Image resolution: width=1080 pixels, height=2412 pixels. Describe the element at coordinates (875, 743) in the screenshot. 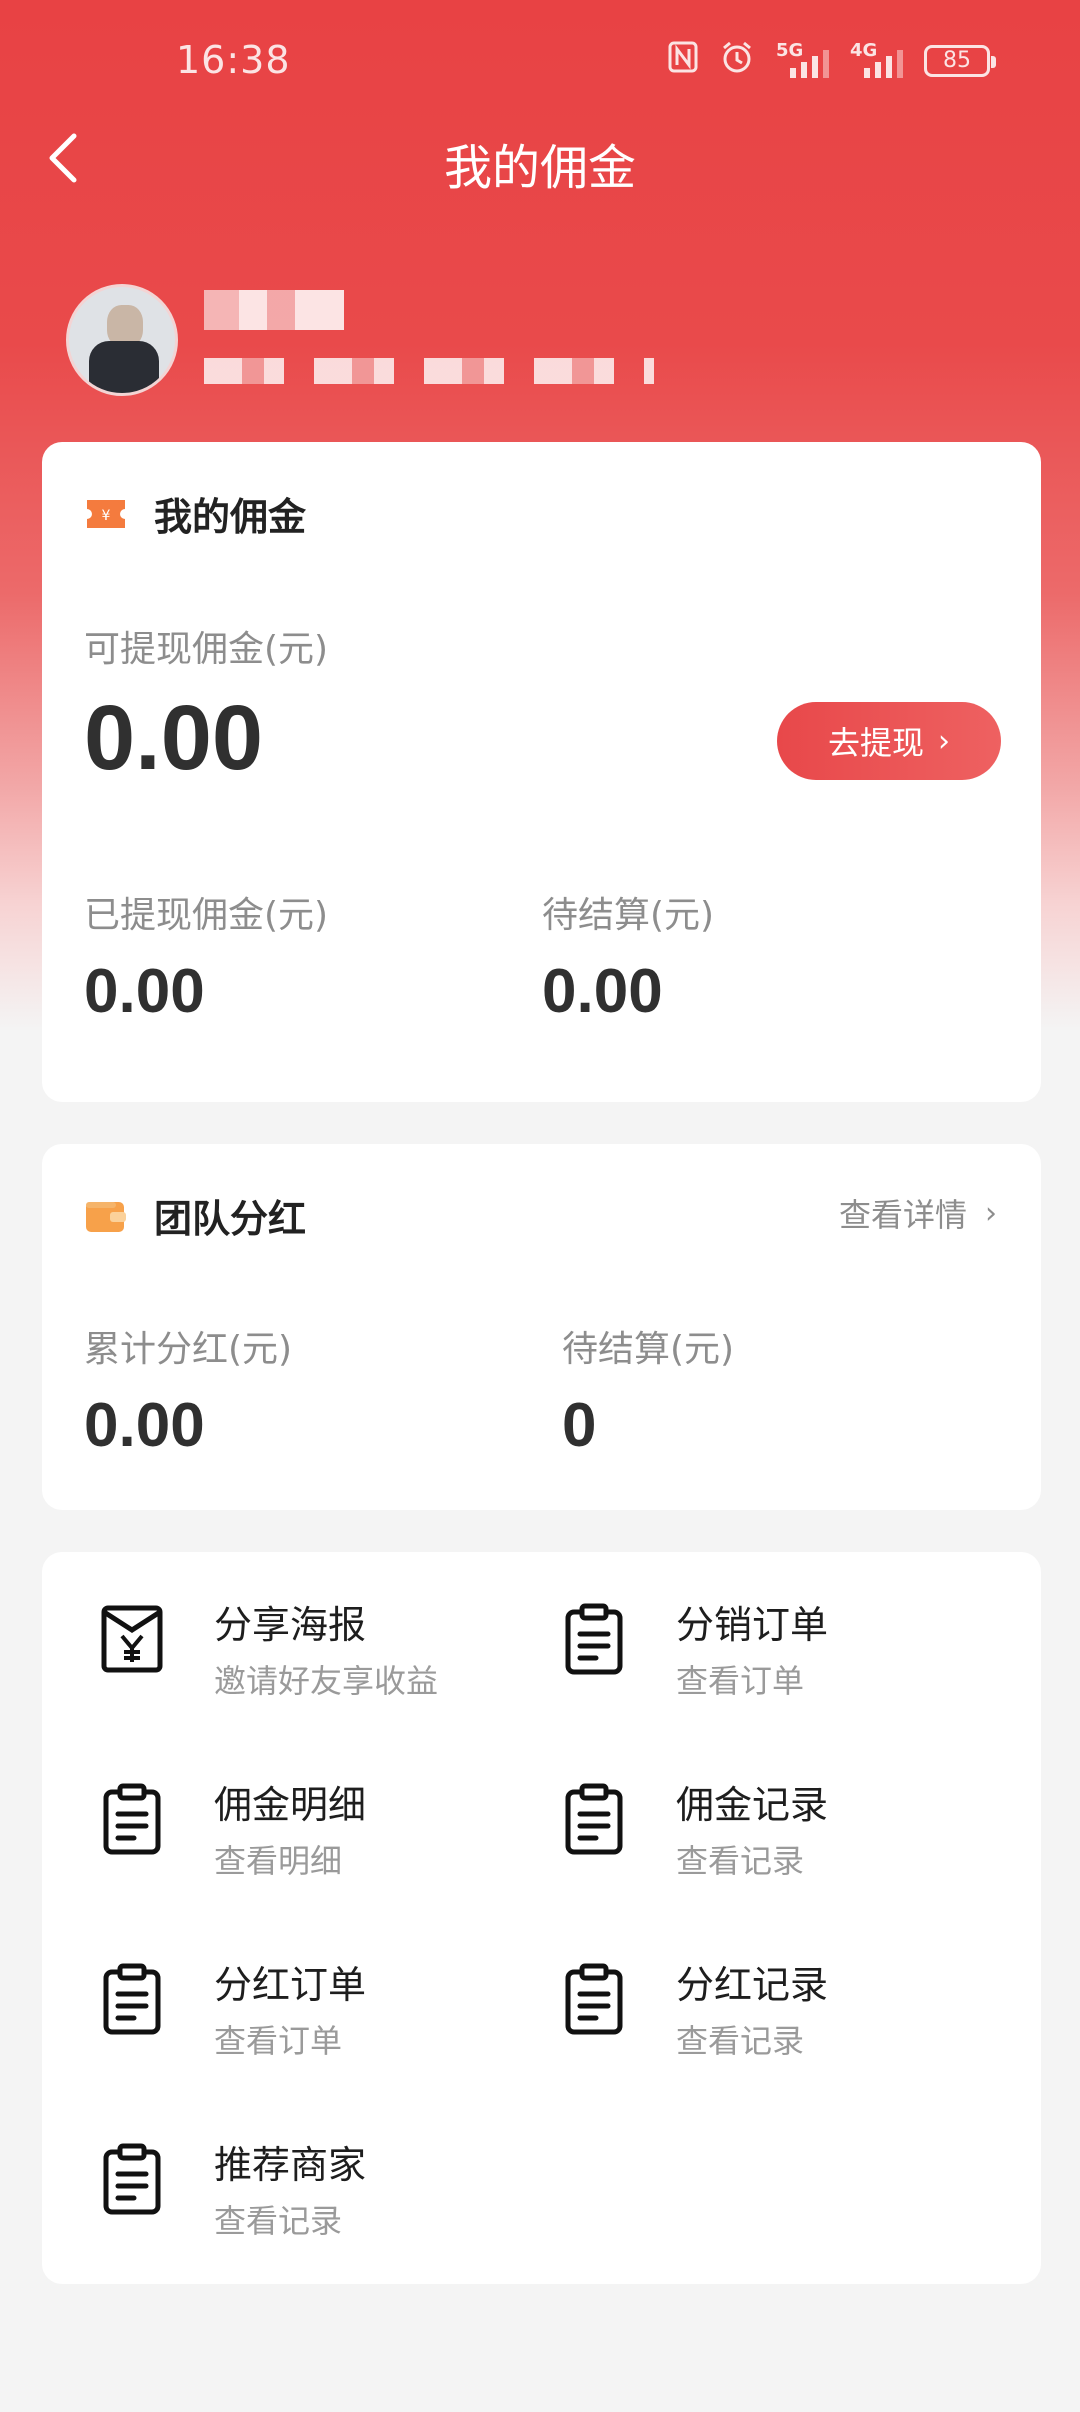

I see `withdraw-button-label: 去提现` at that location.